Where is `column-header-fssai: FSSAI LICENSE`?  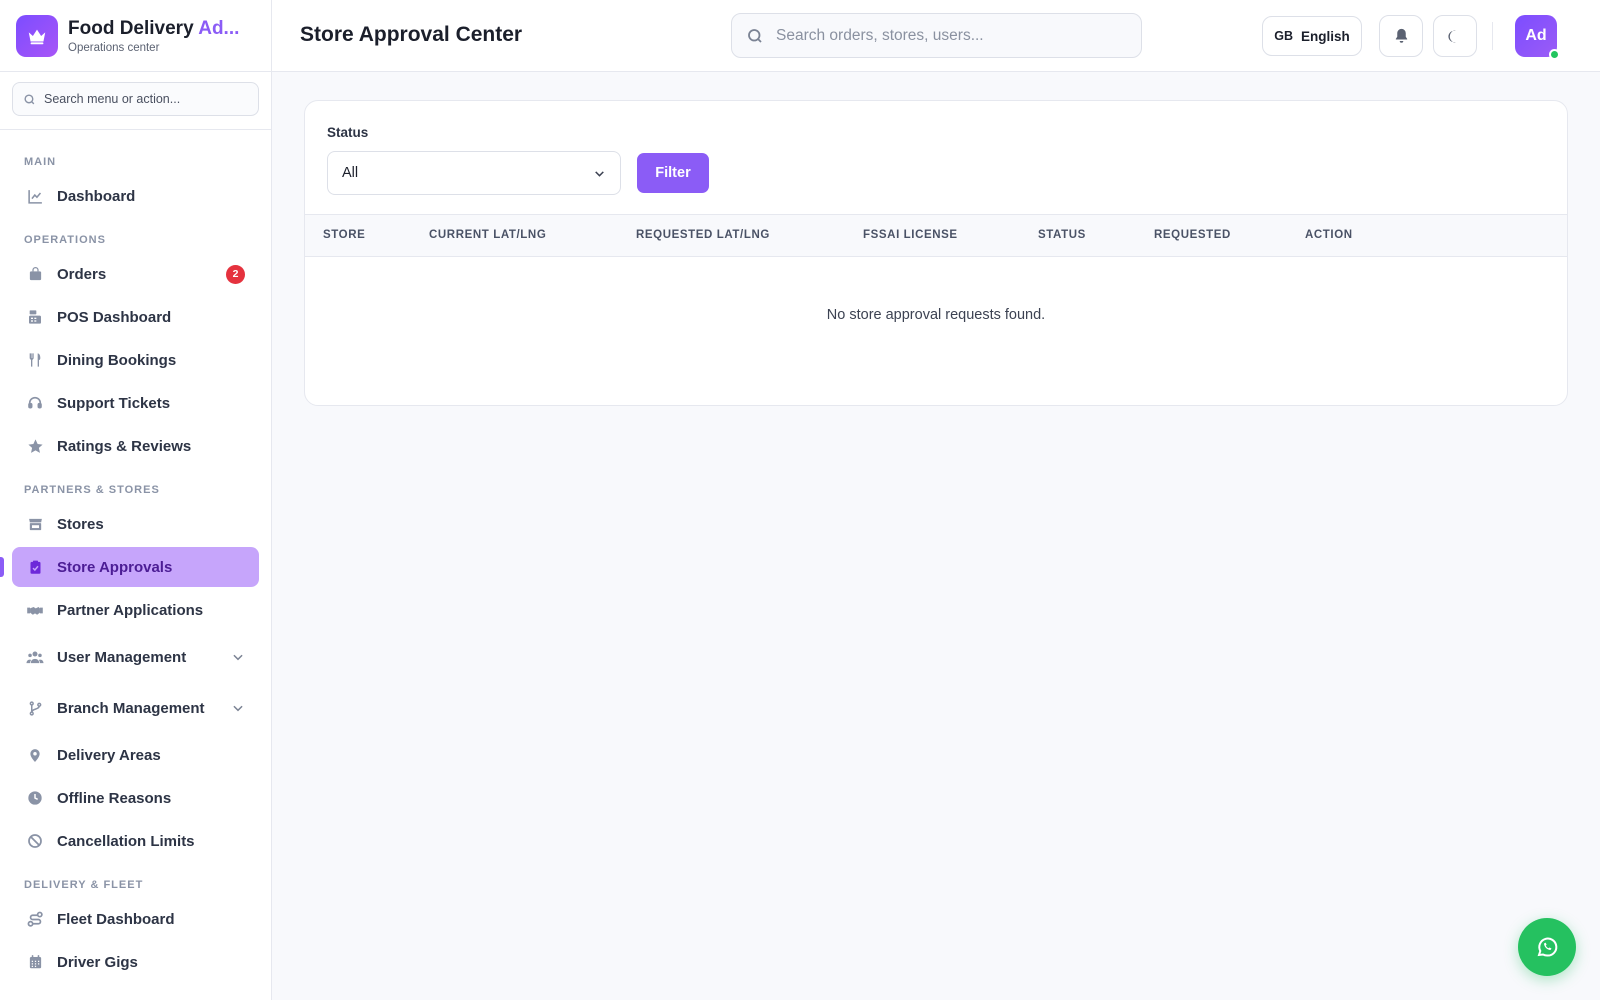
column-header-fssai: FSSAI LICENSE is located at coordinates (910, 235).